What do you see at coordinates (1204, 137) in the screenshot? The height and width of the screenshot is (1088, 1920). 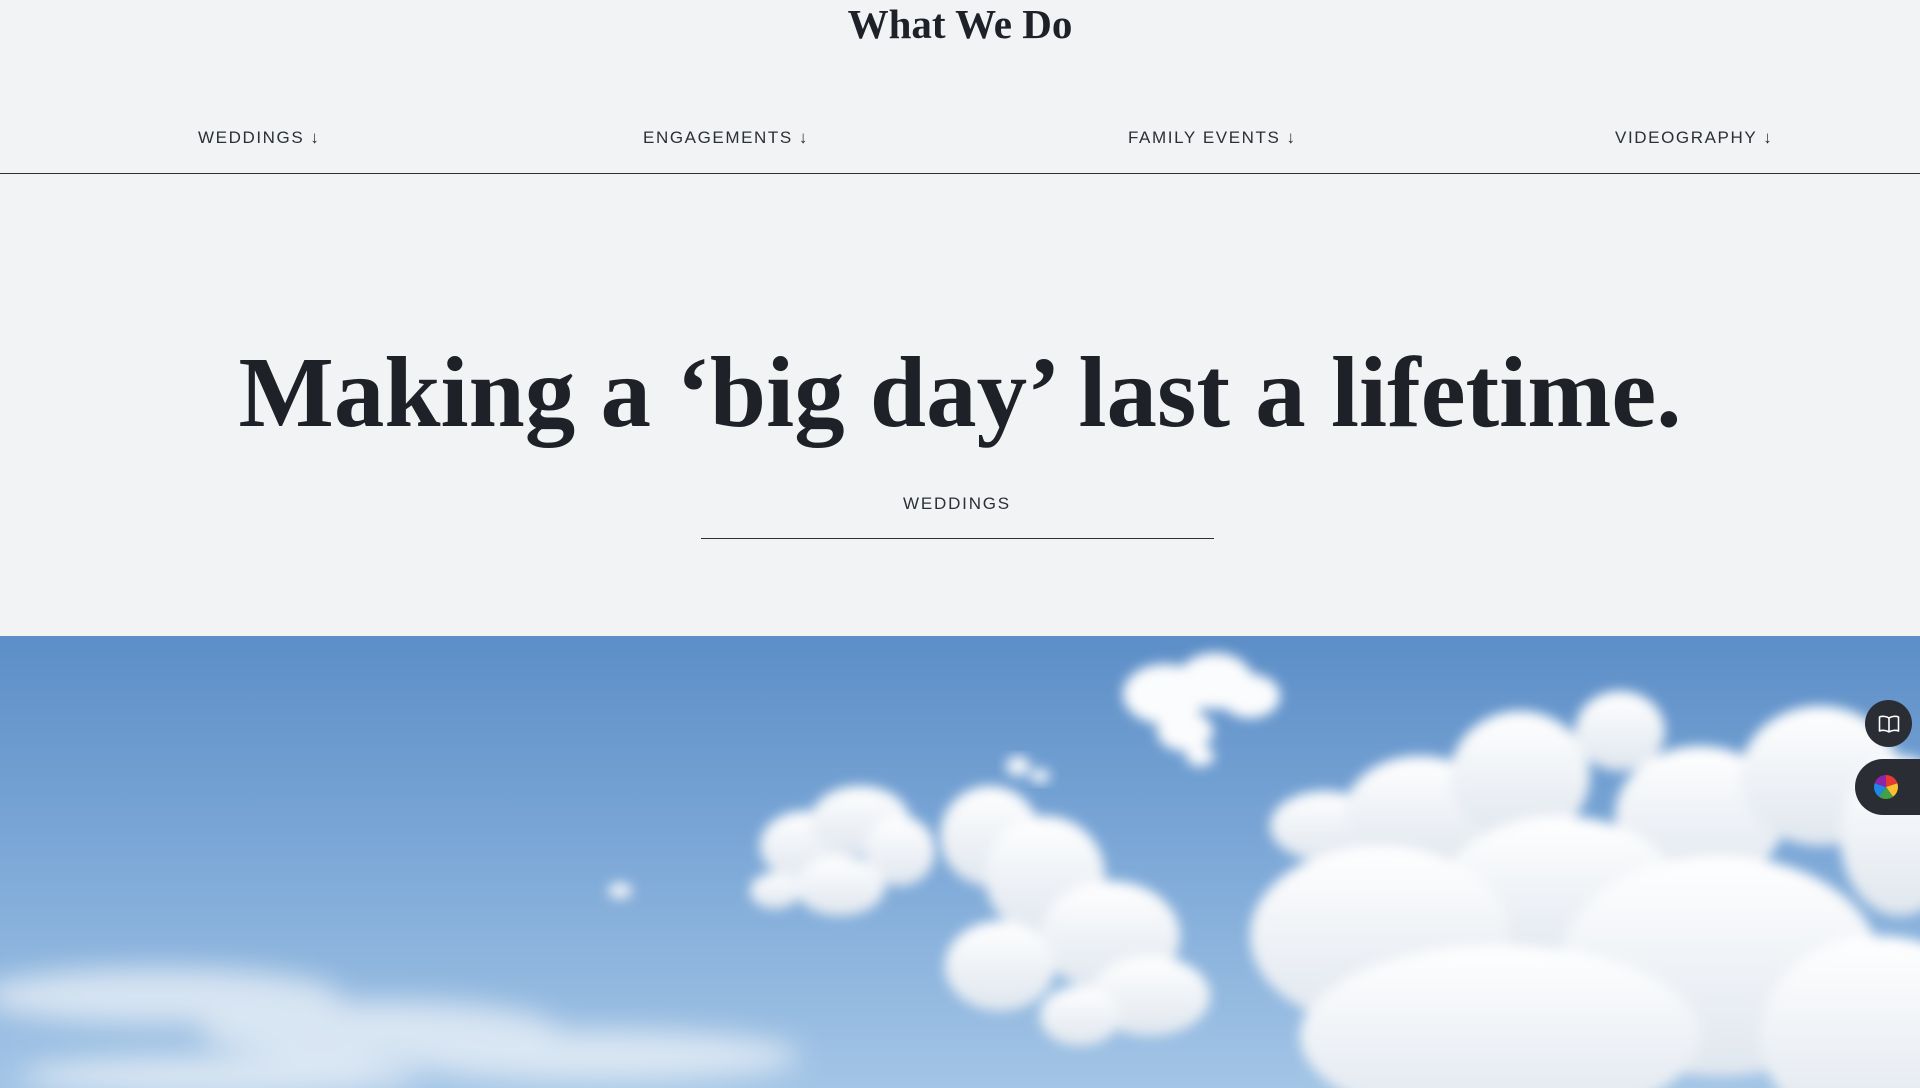 I see `nav-item-label: FAMILY EVENTS` at bounding box center [1204, 137].